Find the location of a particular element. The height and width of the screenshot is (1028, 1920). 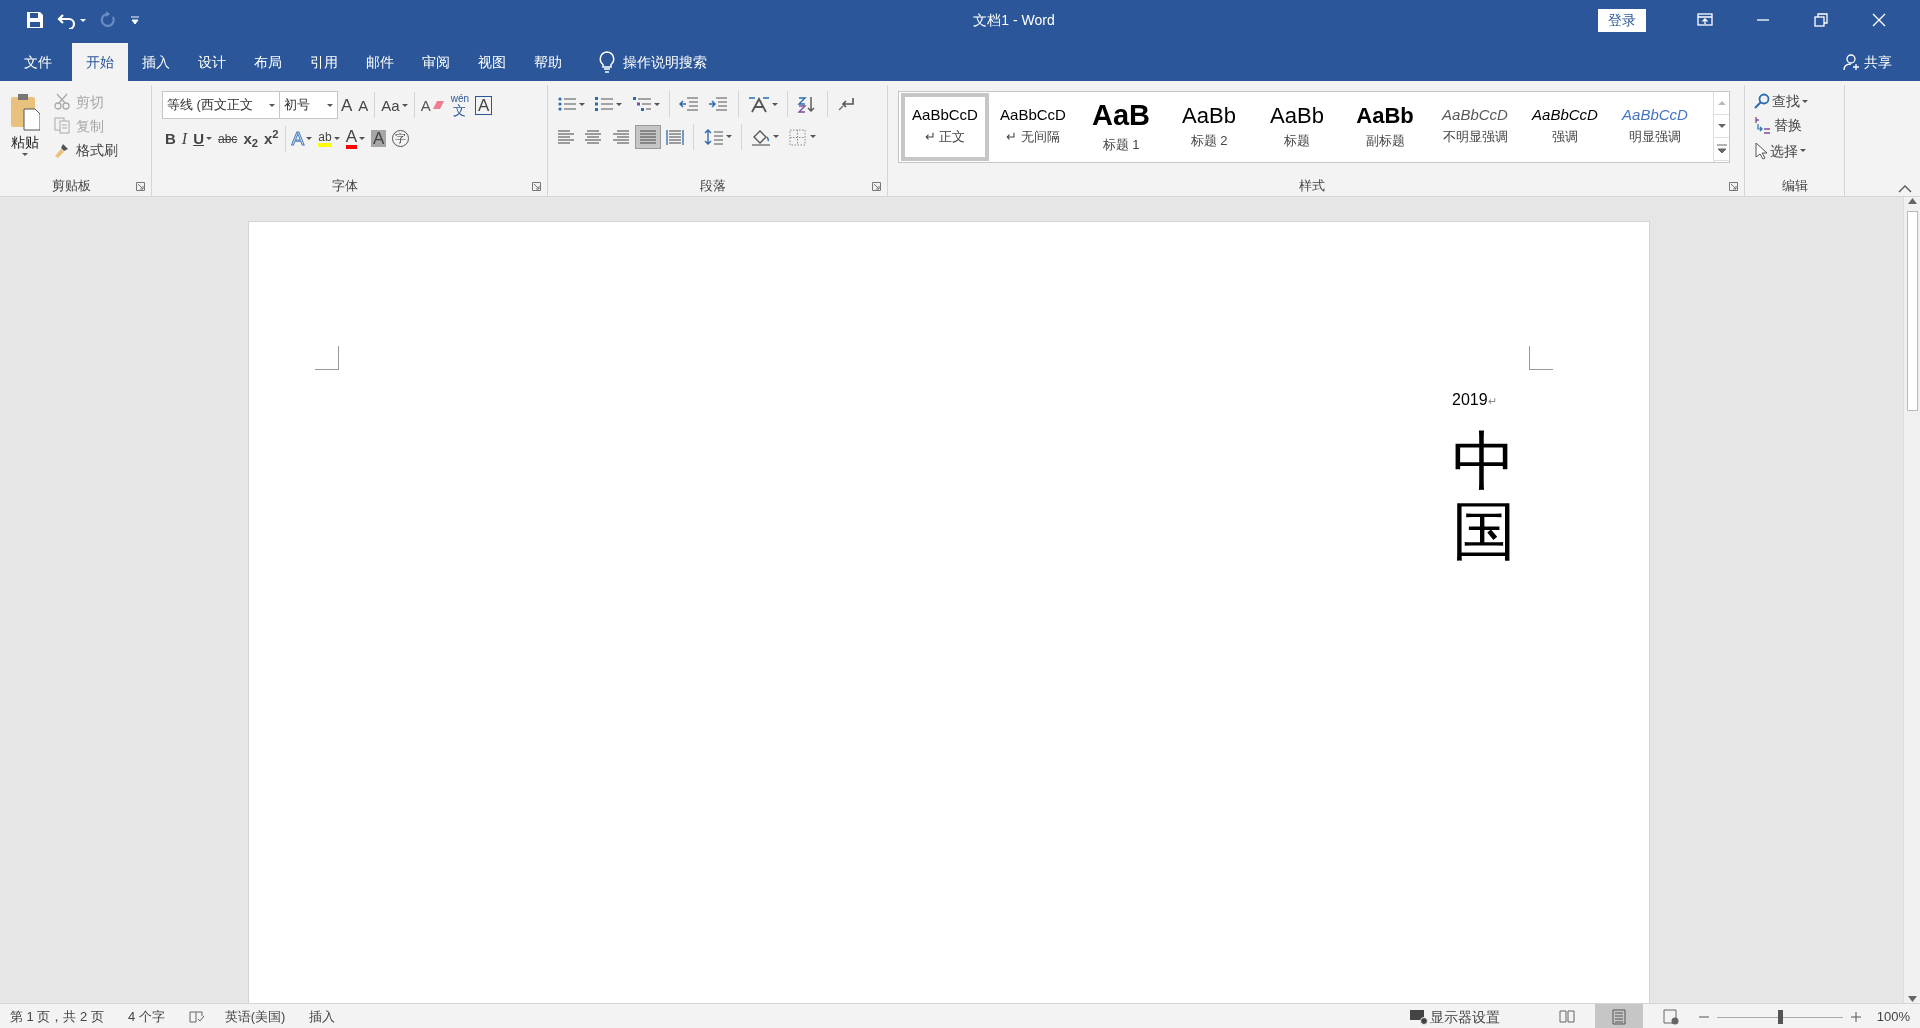

phonetic-guide-button: wén 文 is located at coordinates (460, 105).